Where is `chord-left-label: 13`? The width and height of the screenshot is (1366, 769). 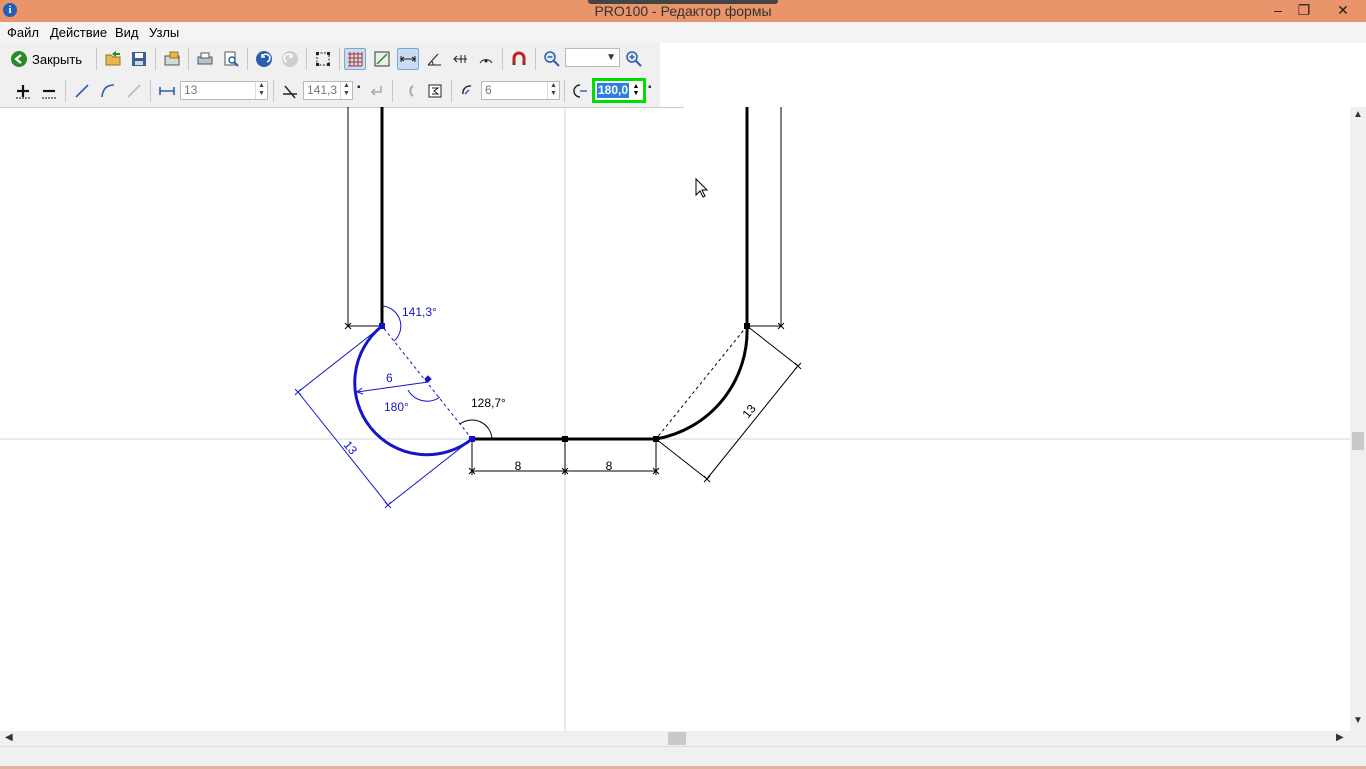
chord-left-label: 13 is located at coordinates (350, 447).